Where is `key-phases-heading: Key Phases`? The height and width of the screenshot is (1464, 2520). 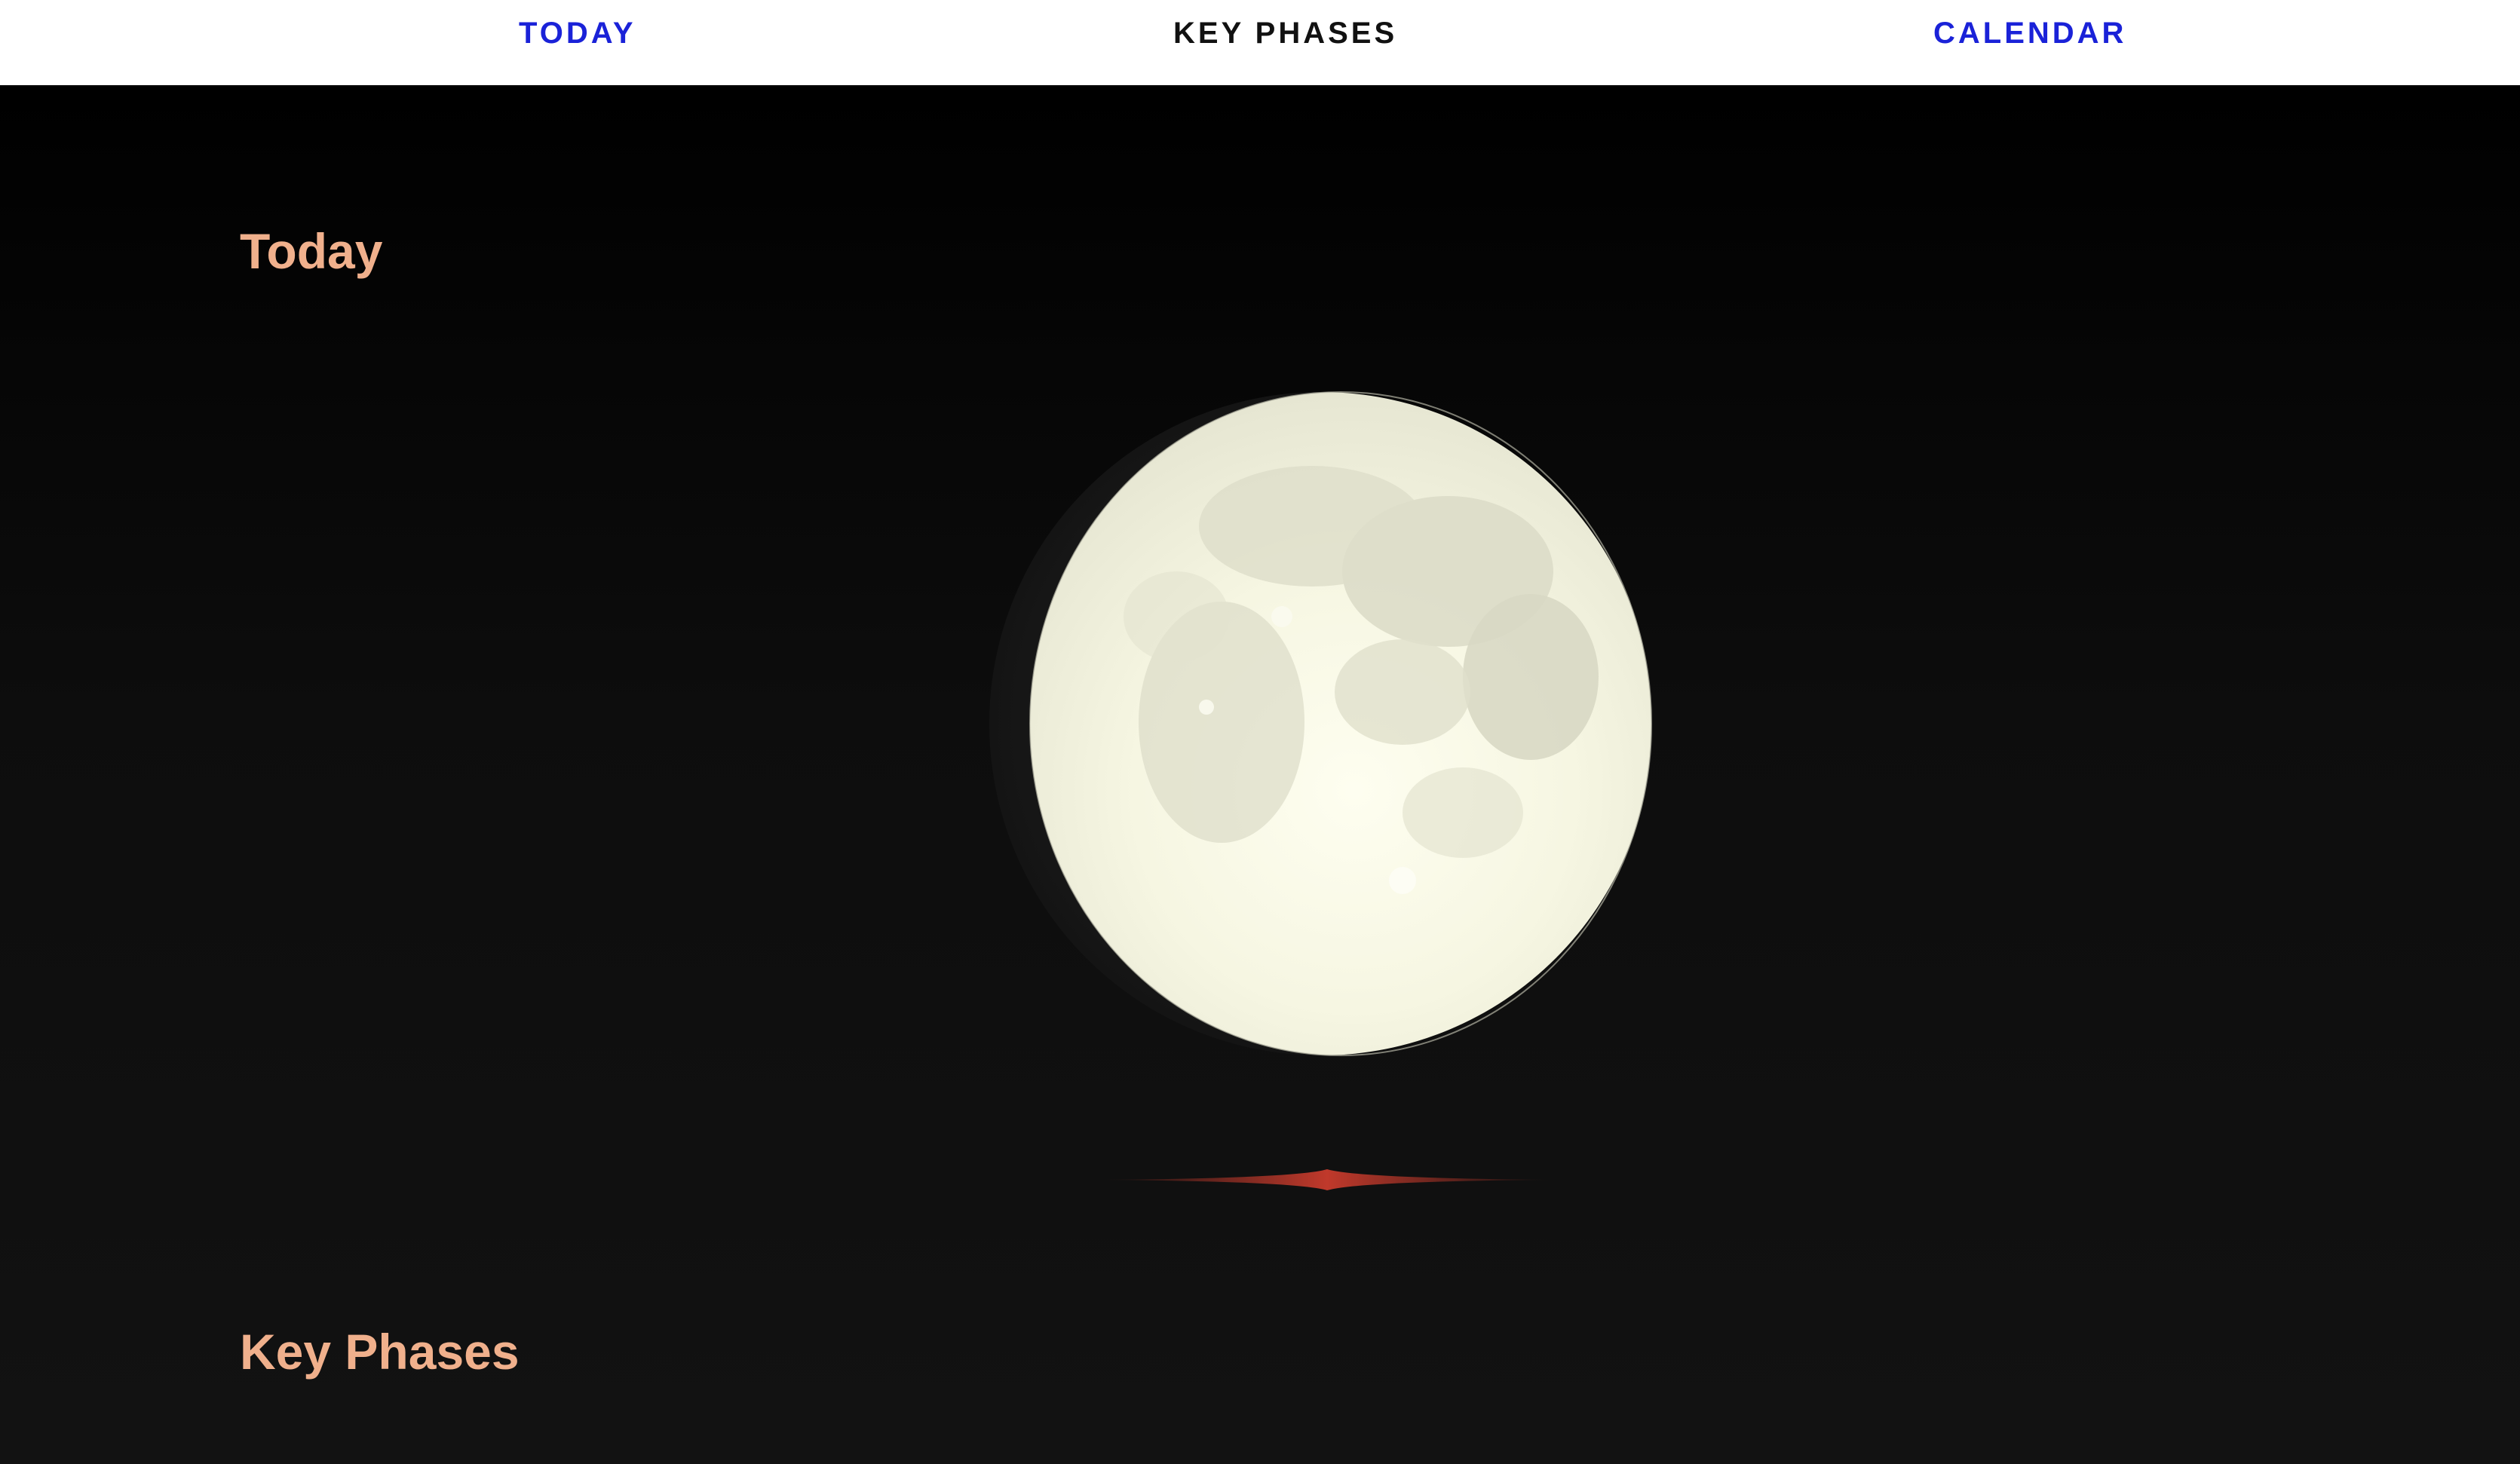 key-phases-heading: Key Phases is located at coordinates (380, 1352).